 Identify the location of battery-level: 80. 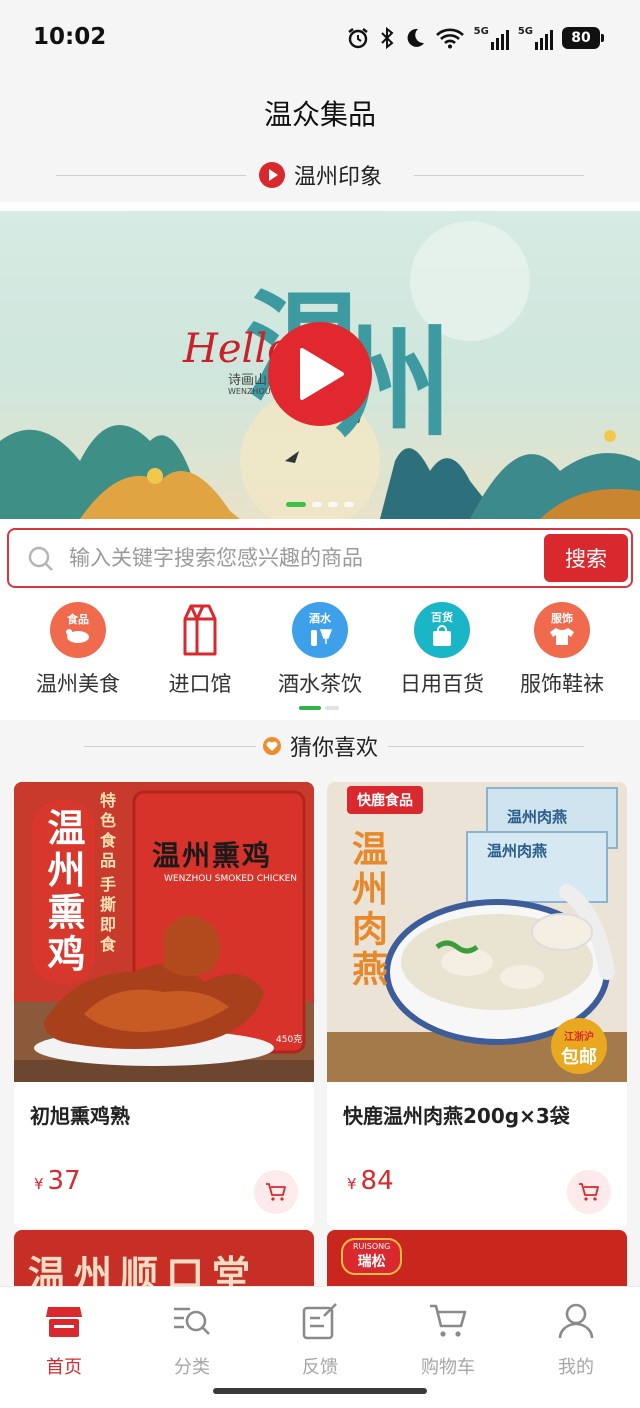
(581, 38).